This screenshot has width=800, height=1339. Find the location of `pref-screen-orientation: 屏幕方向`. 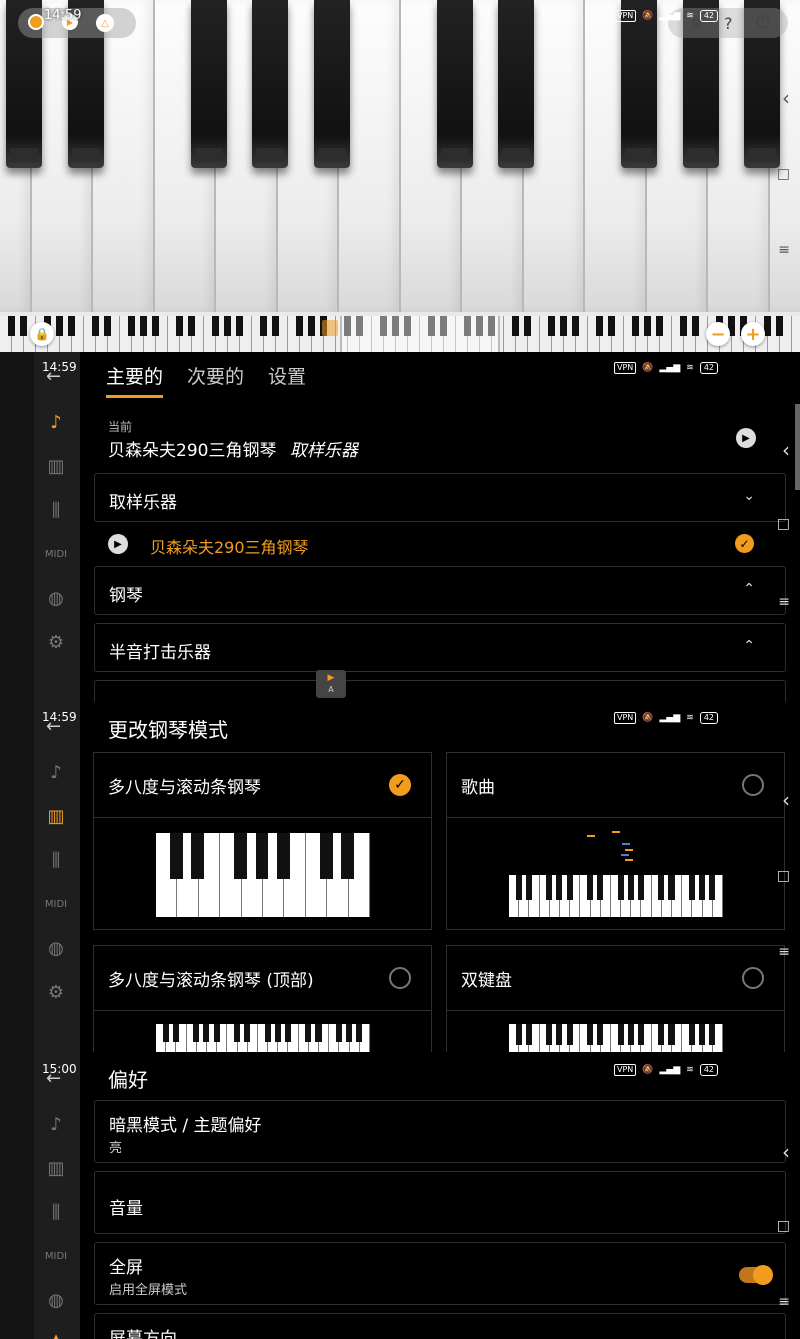

pref-screen-orientation: 屏幕方向 is located at coordinates (440, 1326).